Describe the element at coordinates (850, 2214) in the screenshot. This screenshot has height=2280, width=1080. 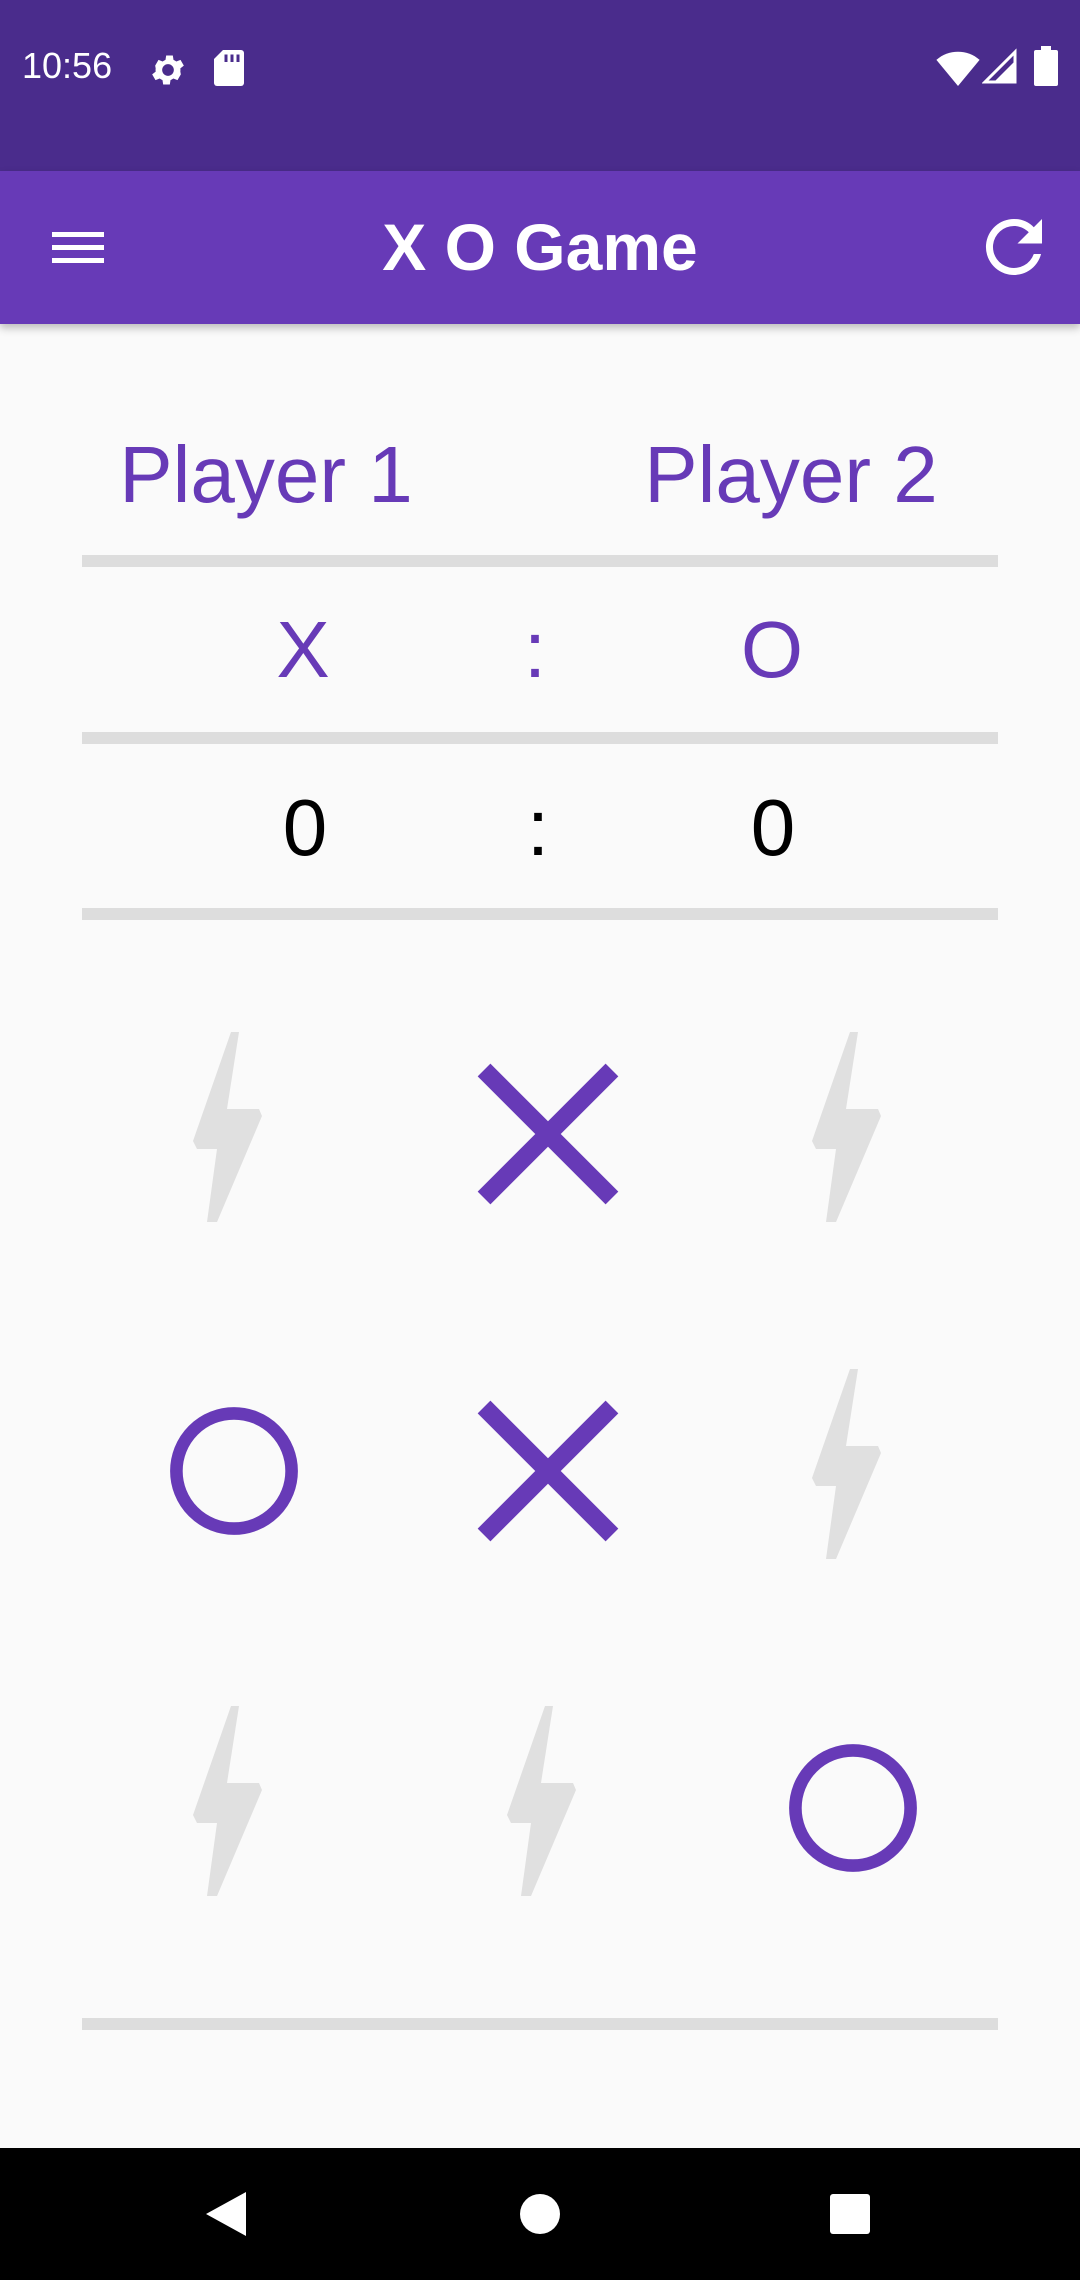
I see `recents-icon` at that location.